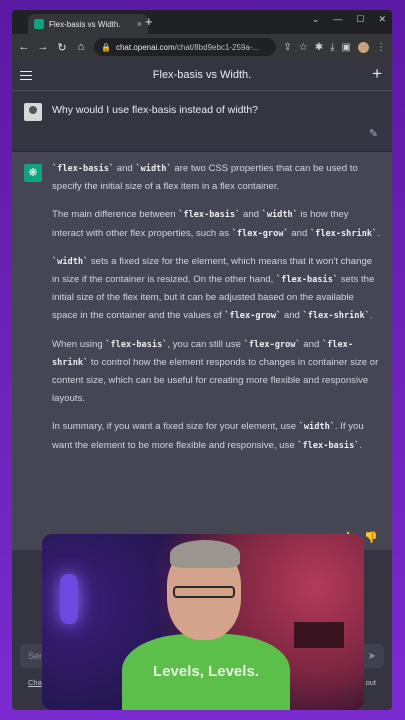  Describe the element at coordinates (26, 75) in the screenshot. I see `menu-icon` at that location.